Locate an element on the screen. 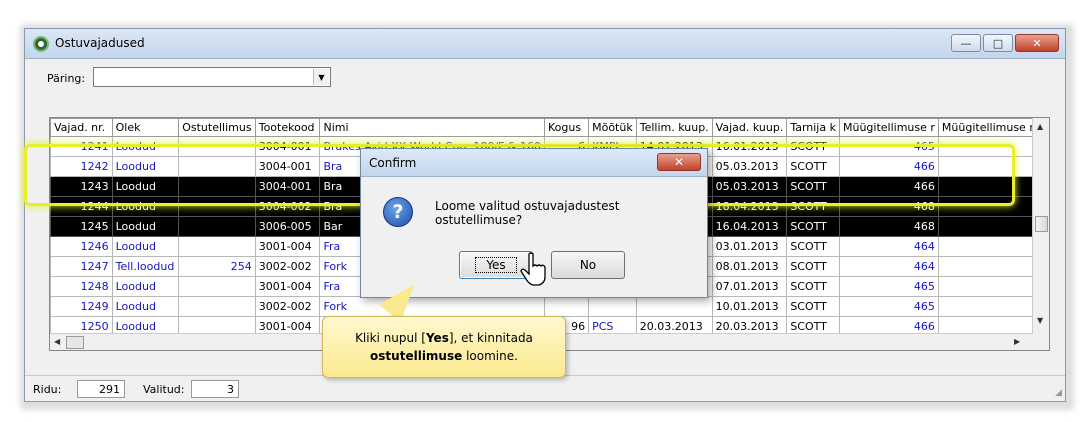 The width and height of the screenshot is (1086, 422). scroll-left-icon: ◀ is located at coordinates (57, 341).